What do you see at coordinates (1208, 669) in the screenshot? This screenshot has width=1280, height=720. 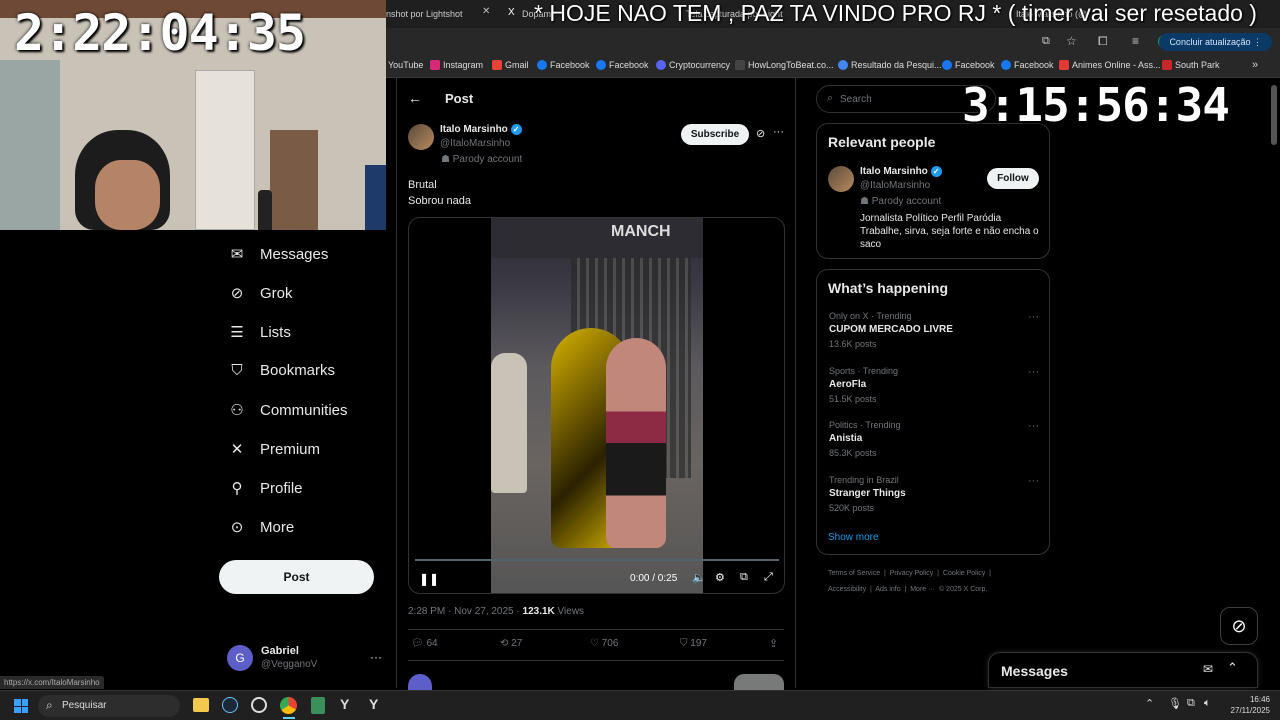 I see `new-message-icon: ✉` at bounding box center [1208, 669].